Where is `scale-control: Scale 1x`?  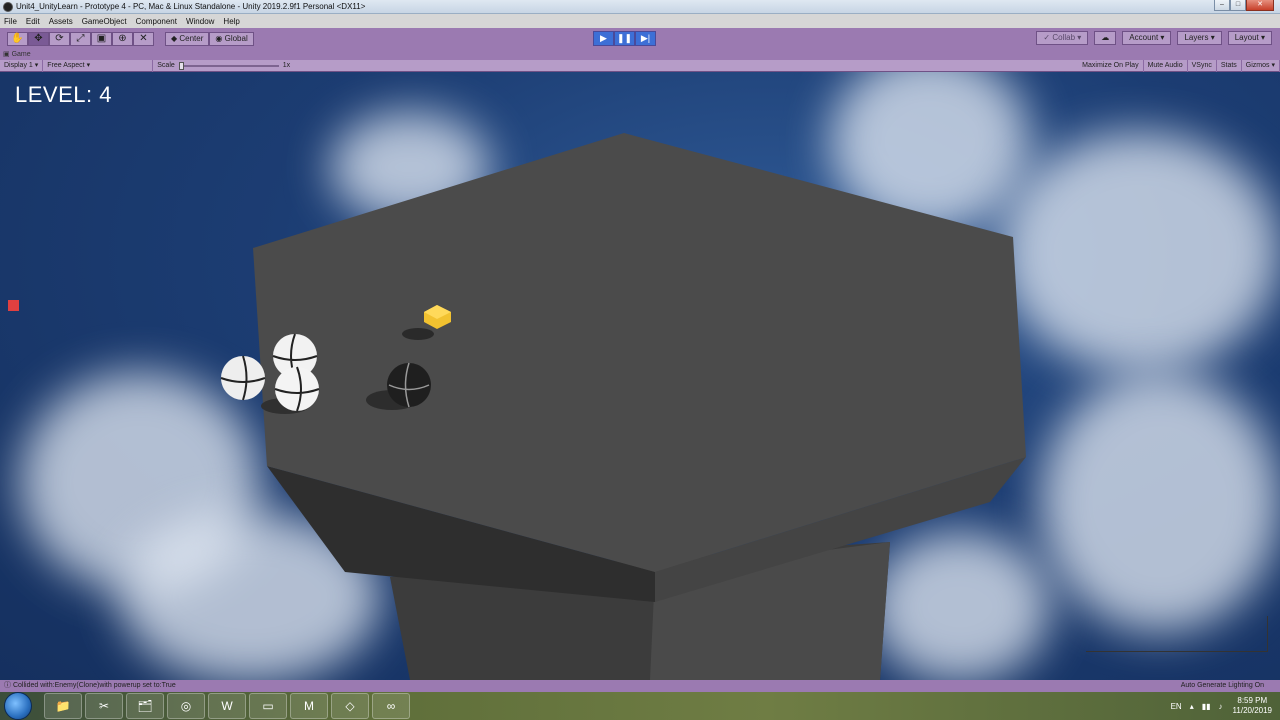
scale-control: Scale 1x is located at coordinates (223, 66).